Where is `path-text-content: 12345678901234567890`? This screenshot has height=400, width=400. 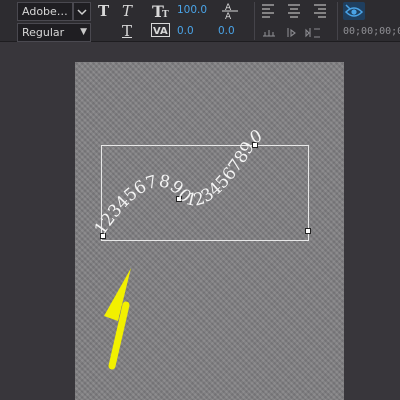
path-text-content: 12345678901234567890 is located at coordinates (178, 182).